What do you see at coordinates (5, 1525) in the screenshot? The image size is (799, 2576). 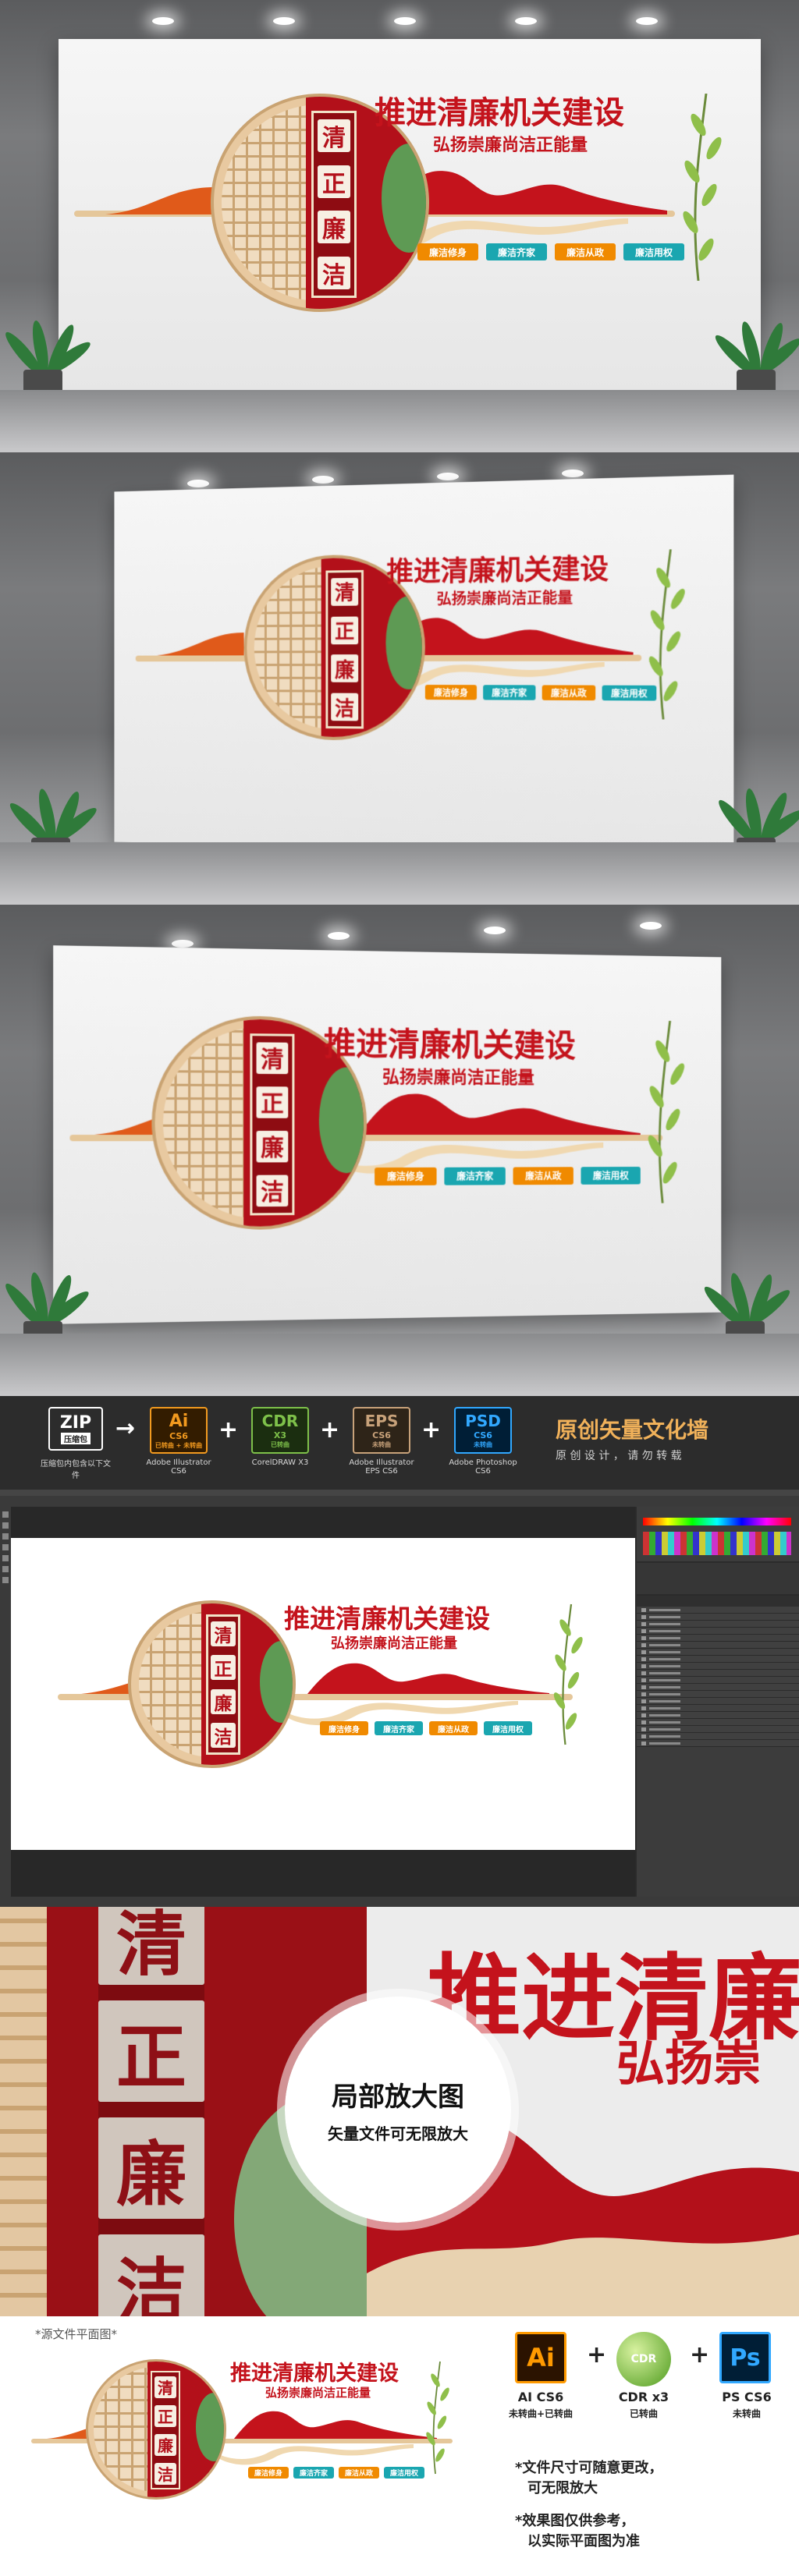 I see `marquee-tool-icon` at bounding box center [5, 1525].